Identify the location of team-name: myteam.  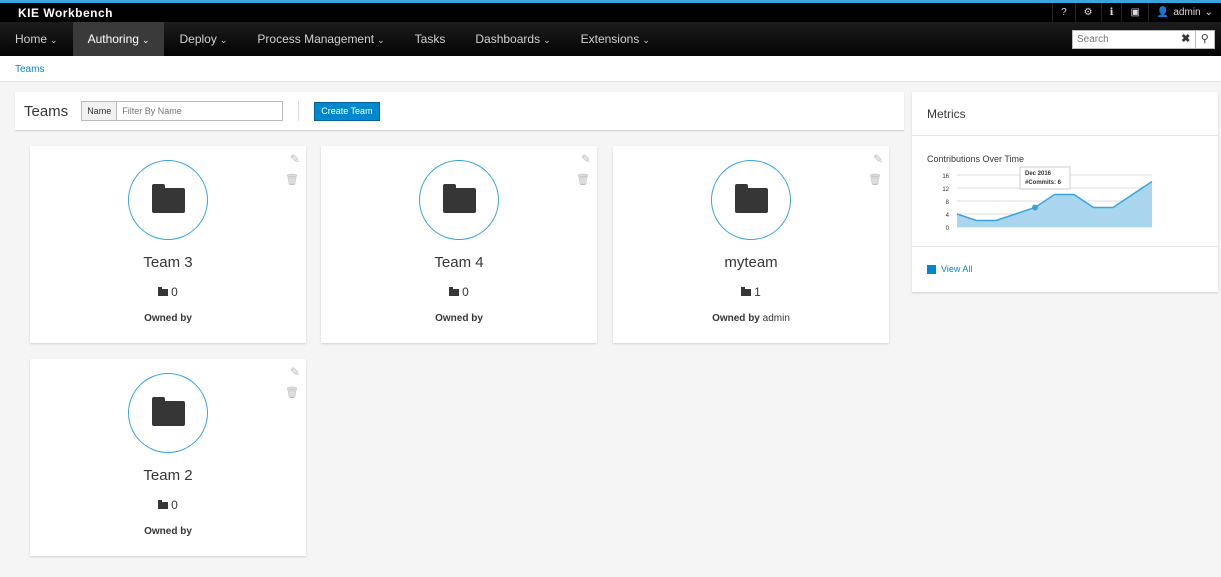
(751, 262).